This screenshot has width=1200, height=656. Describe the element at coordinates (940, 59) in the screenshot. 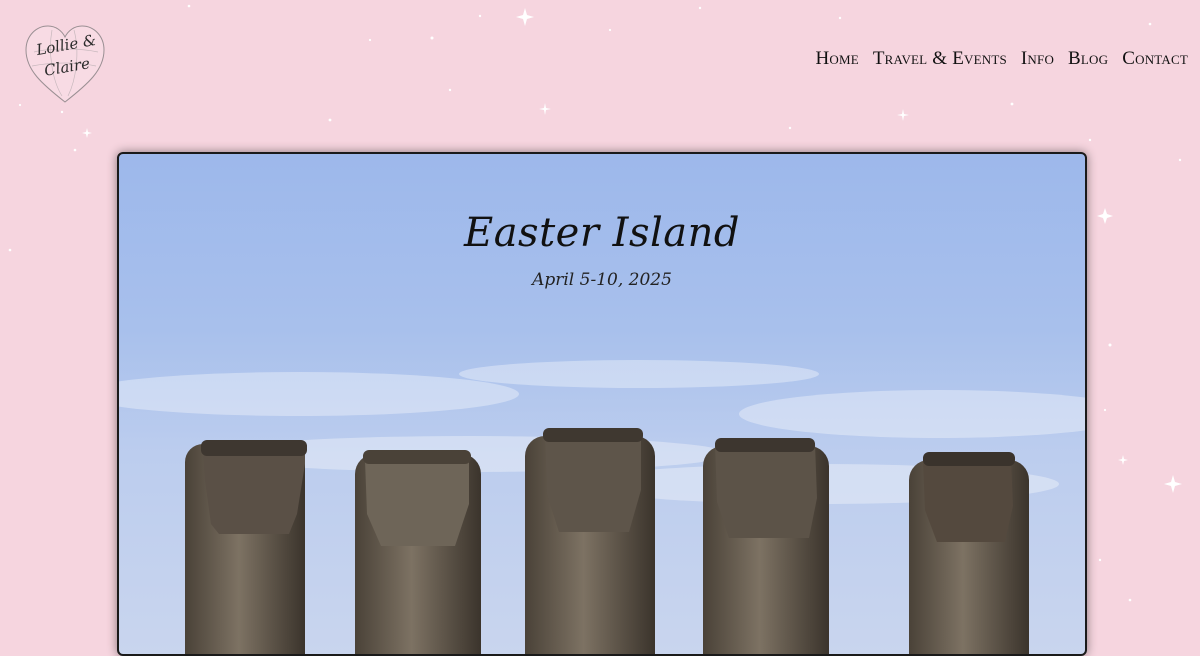

I see `nav-travel-events: Travel & Events` at that location.